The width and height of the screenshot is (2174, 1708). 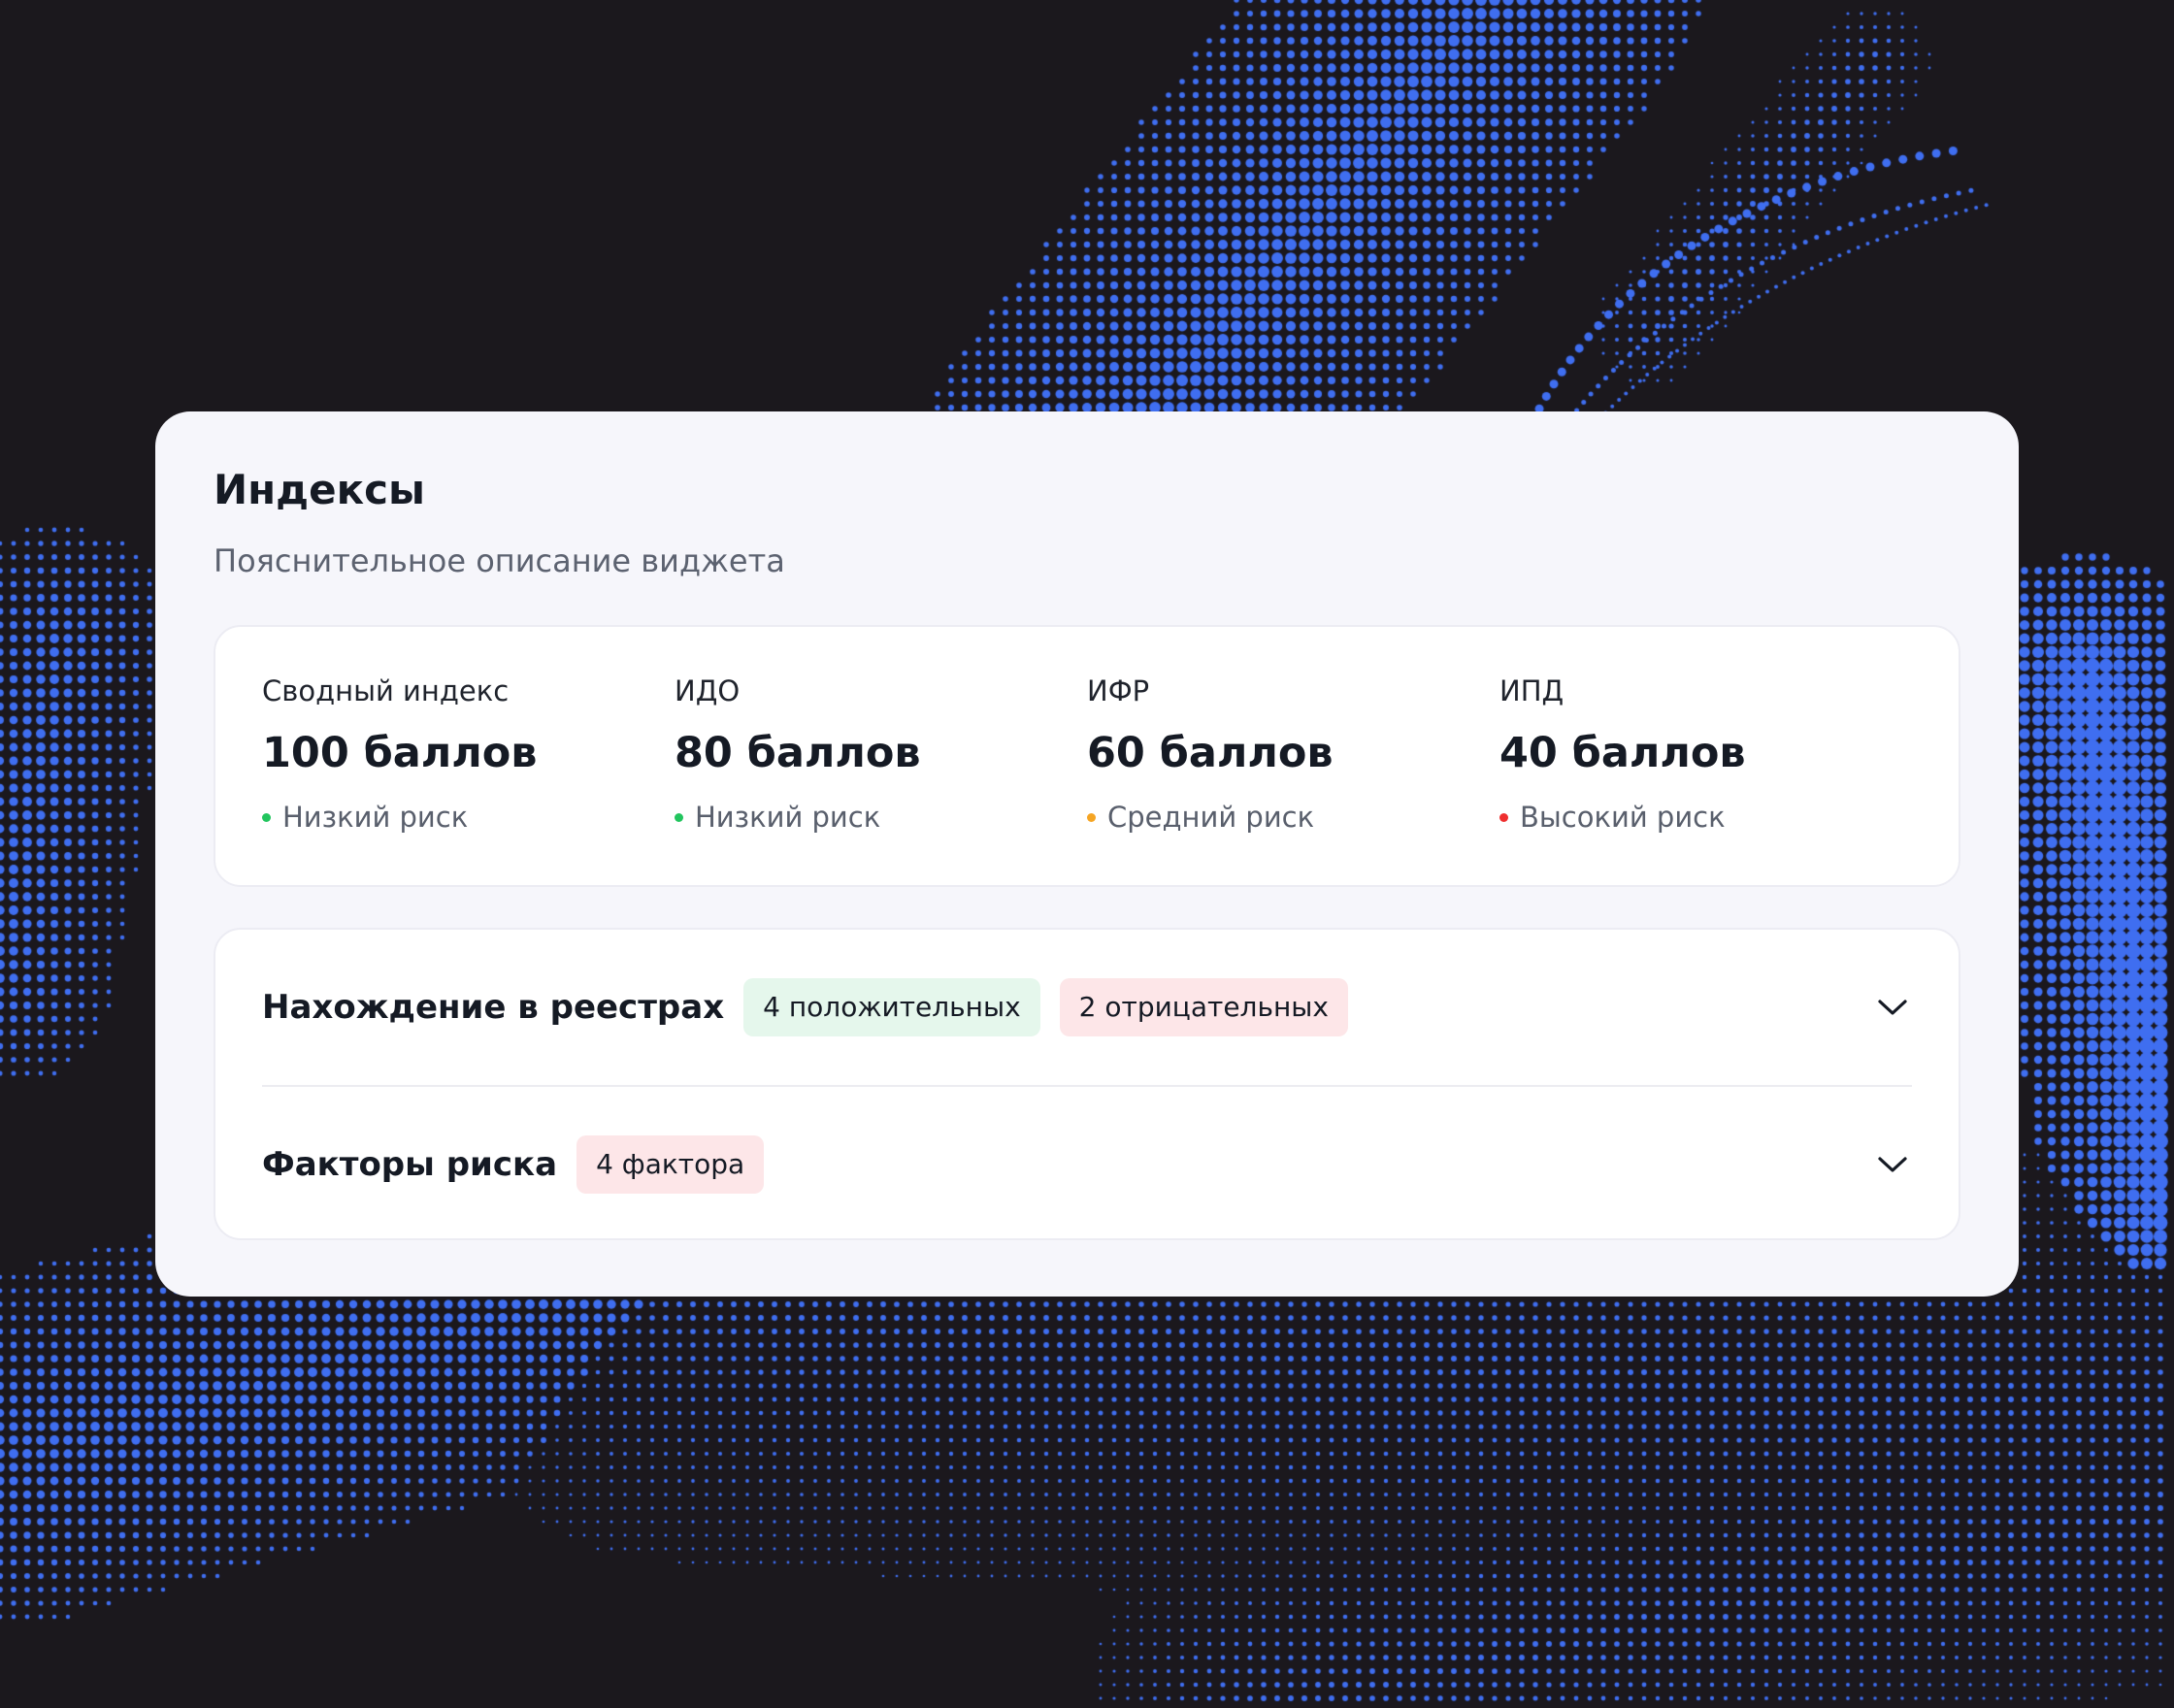 I want to click on index-value: 60 баллов, so click(x=1210, y=753).